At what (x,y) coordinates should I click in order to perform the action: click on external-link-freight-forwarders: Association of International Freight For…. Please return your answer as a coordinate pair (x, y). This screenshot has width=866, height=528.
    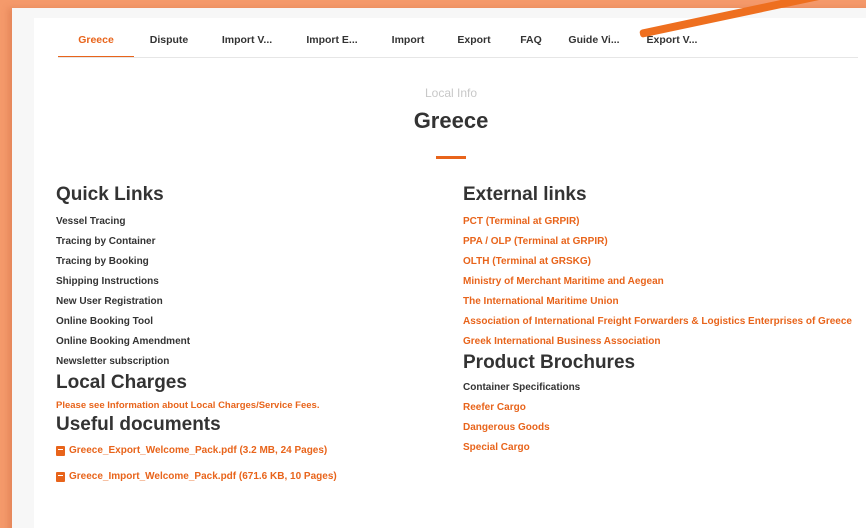
    Looking at the image, I should click on (663, 322).